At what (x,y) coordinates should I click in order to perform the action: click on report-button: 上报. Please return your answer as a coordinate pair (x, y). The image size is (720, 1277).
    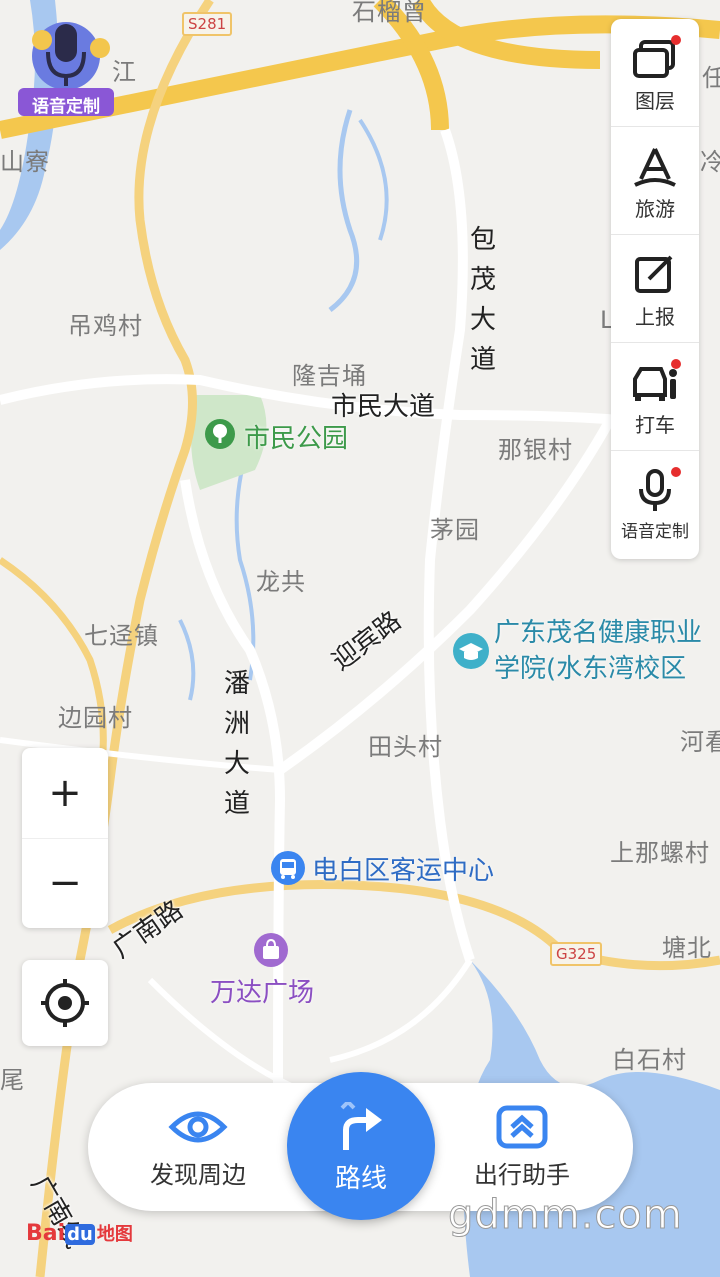
    Looking at the image, I should click on (655, 289).